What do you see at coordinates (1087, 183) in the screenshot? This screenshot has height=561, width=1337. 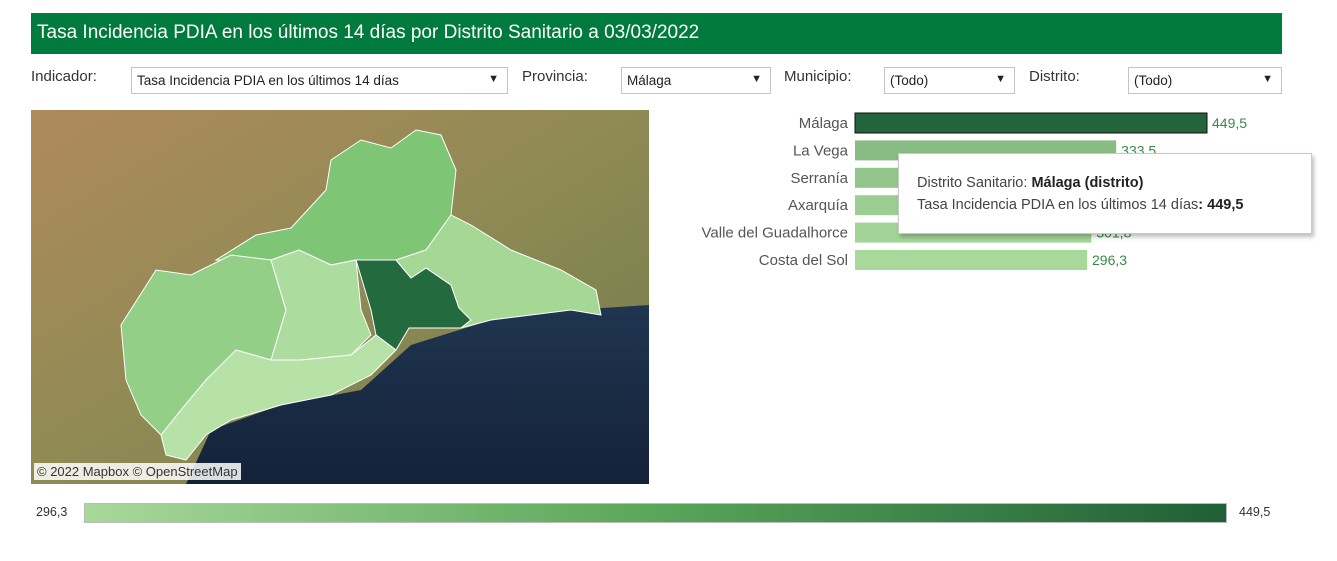 I see `tooltip-field1-value: Málaga (distrito)` at bounding box center [1087, 183].